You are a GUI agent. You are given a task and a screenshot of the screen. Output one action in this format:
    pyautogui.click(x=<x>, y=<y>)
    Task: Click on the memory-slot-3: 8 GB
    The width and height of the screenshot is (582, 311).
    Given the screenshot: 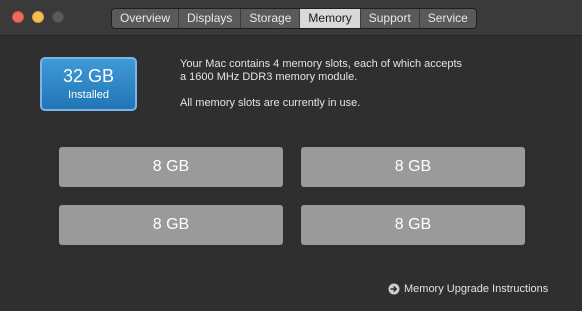 What is the action you would take?
    pyautogui.click(x=171, y=225)
    